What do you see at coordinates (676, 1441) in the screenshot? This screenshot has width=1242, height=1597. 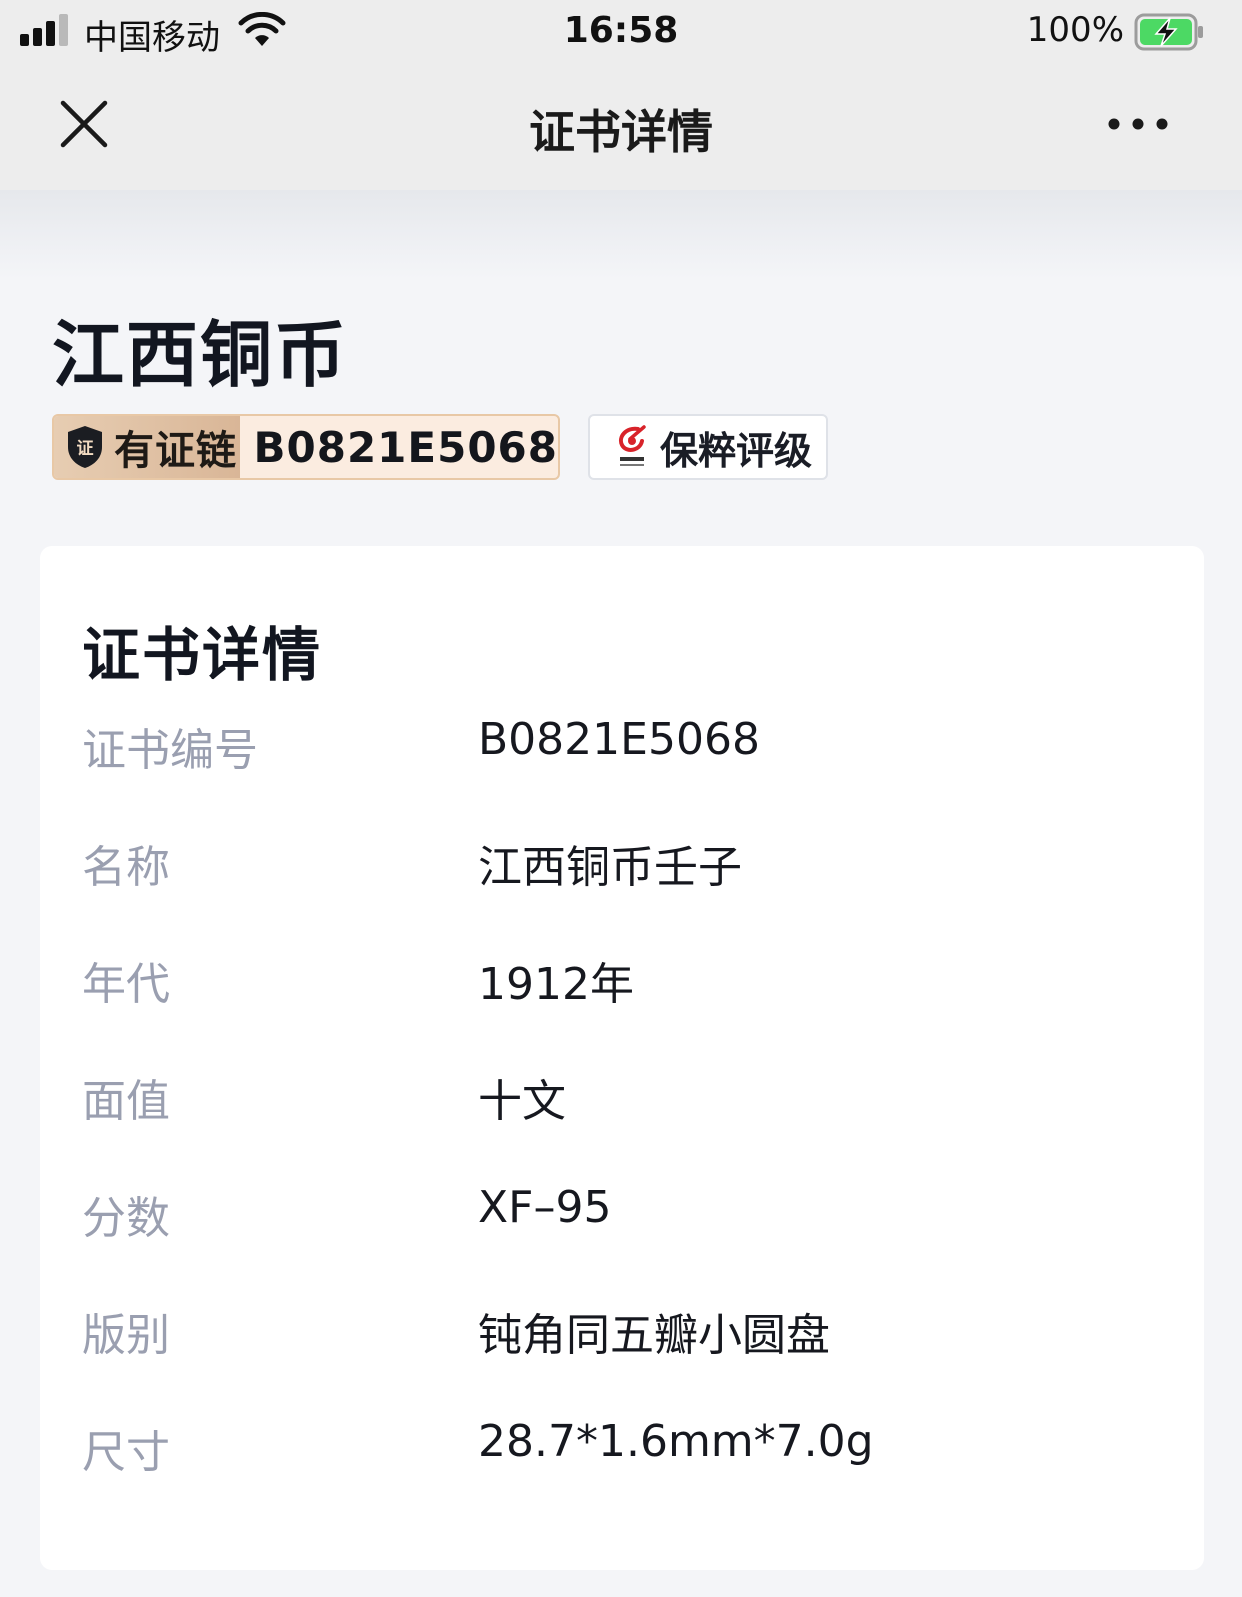 I see `row-value: 28.7*1.6mm*7.0g` at bounding box center [676, 1441].